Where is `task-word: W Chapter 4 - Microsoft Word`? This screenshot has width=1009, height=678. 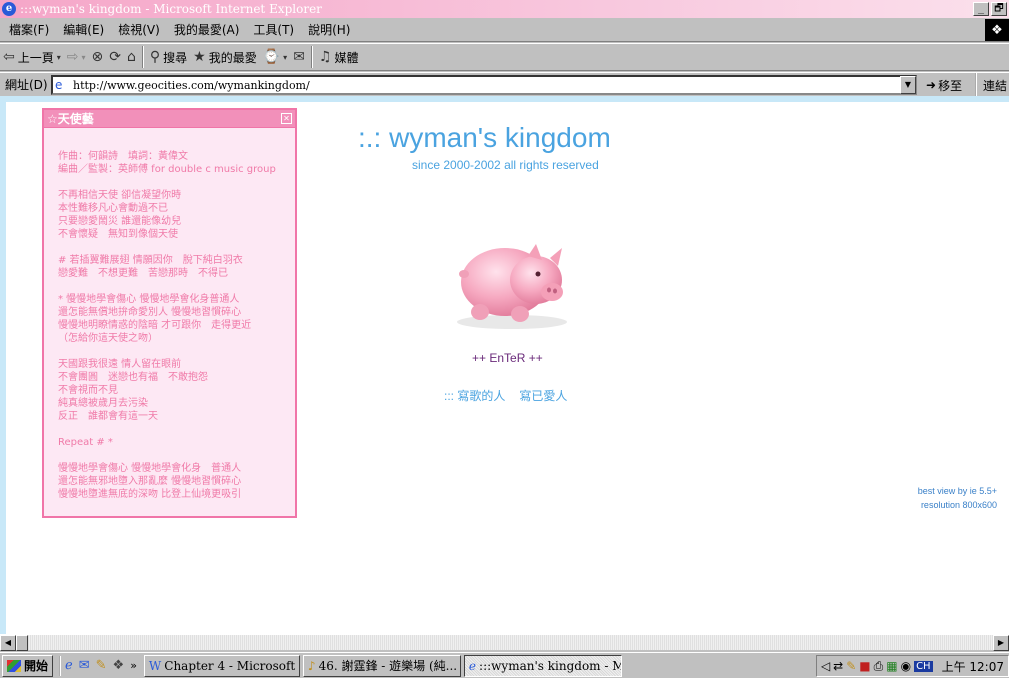 task-word: W Chapter 4 - Microsoft Word is located at coordinates (221, 665).